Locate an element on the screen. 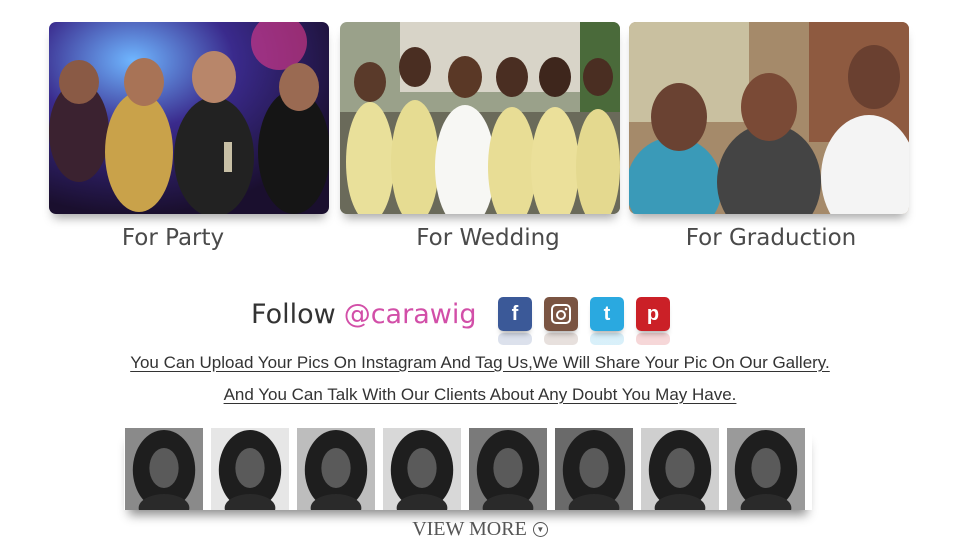  view-more-button: VIEW MORE ▼ is located at coordinates (480, 529).